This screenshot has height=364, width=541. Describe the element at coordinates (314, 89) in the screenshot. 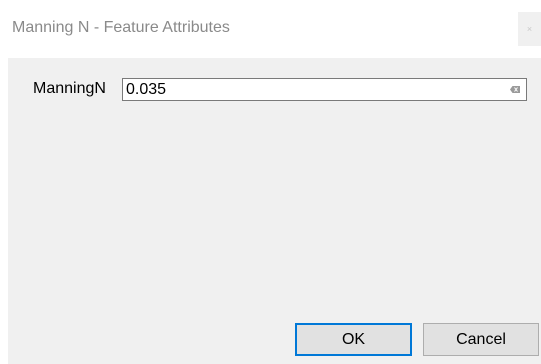

I see `manning-n-input` at that location.